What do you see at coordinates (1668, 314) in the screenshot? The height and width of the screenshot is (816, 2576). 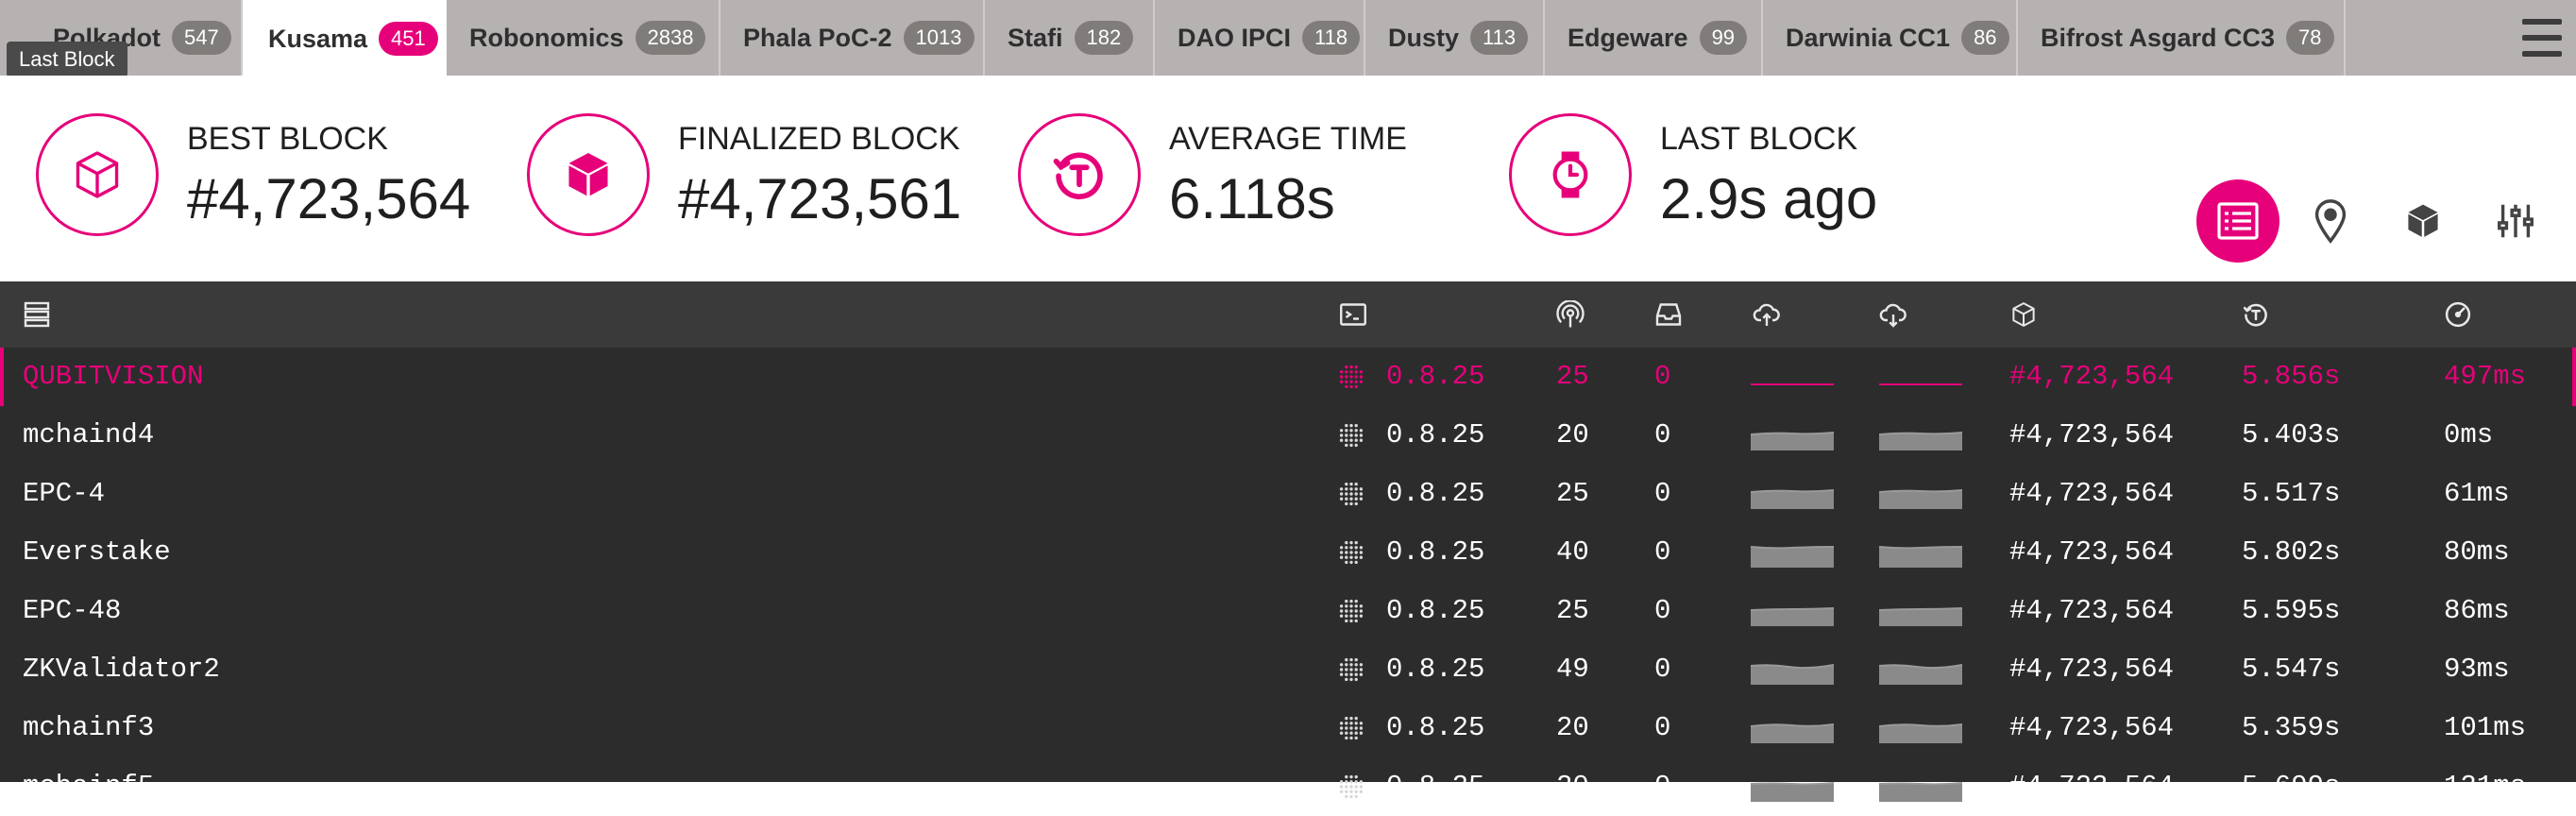 I see `tx-inbox-icon` at bounding box center [1668, 314].